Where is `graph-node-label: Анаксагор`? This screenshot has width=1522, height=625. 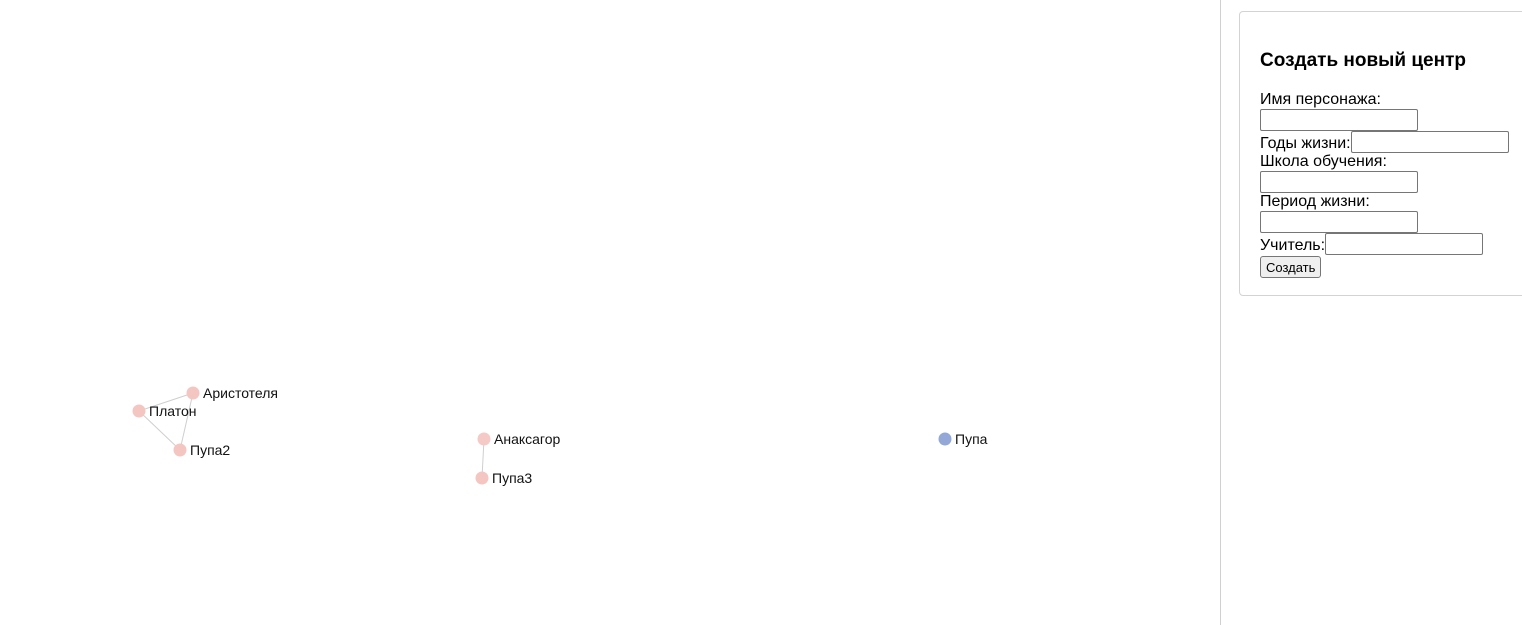 graph-node-label: Анаксагор is located at coordinates (527, 439).